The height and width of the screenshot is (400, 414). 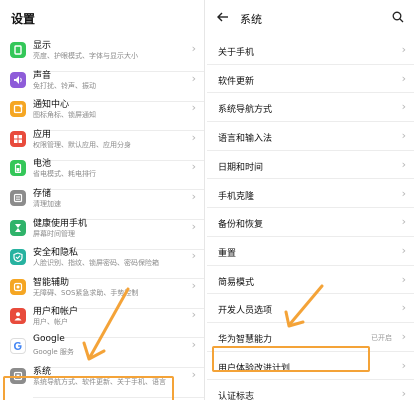 What do you see at coordinates (82, 144) in the screenshot?
I see `settings-item-subtitle: 权限管理、默认应用、应用分身` at bounding box center [82, 144].